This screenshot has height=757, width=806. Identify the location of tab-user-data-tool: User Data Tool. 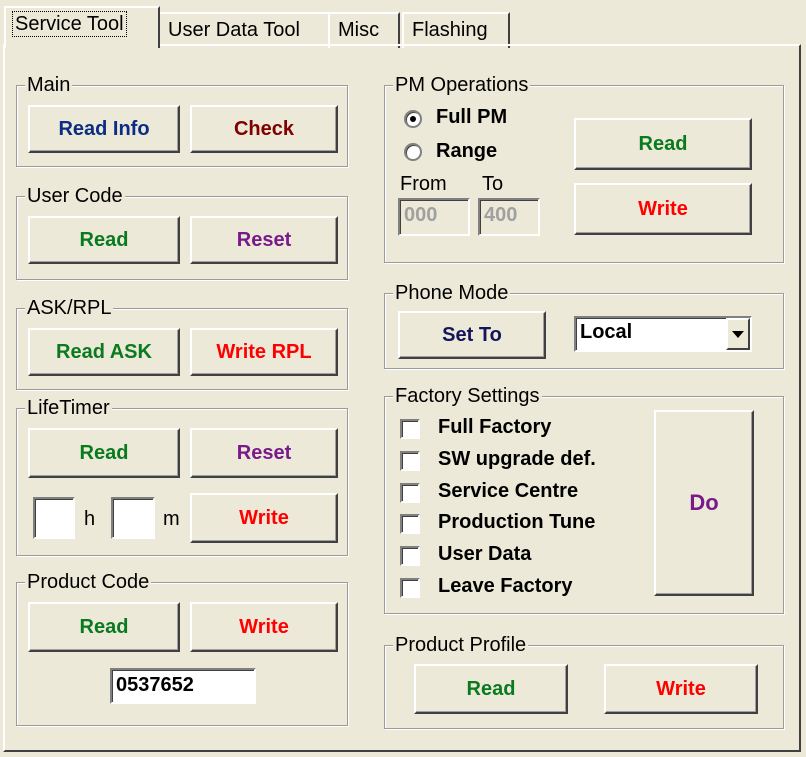
(244, 30).